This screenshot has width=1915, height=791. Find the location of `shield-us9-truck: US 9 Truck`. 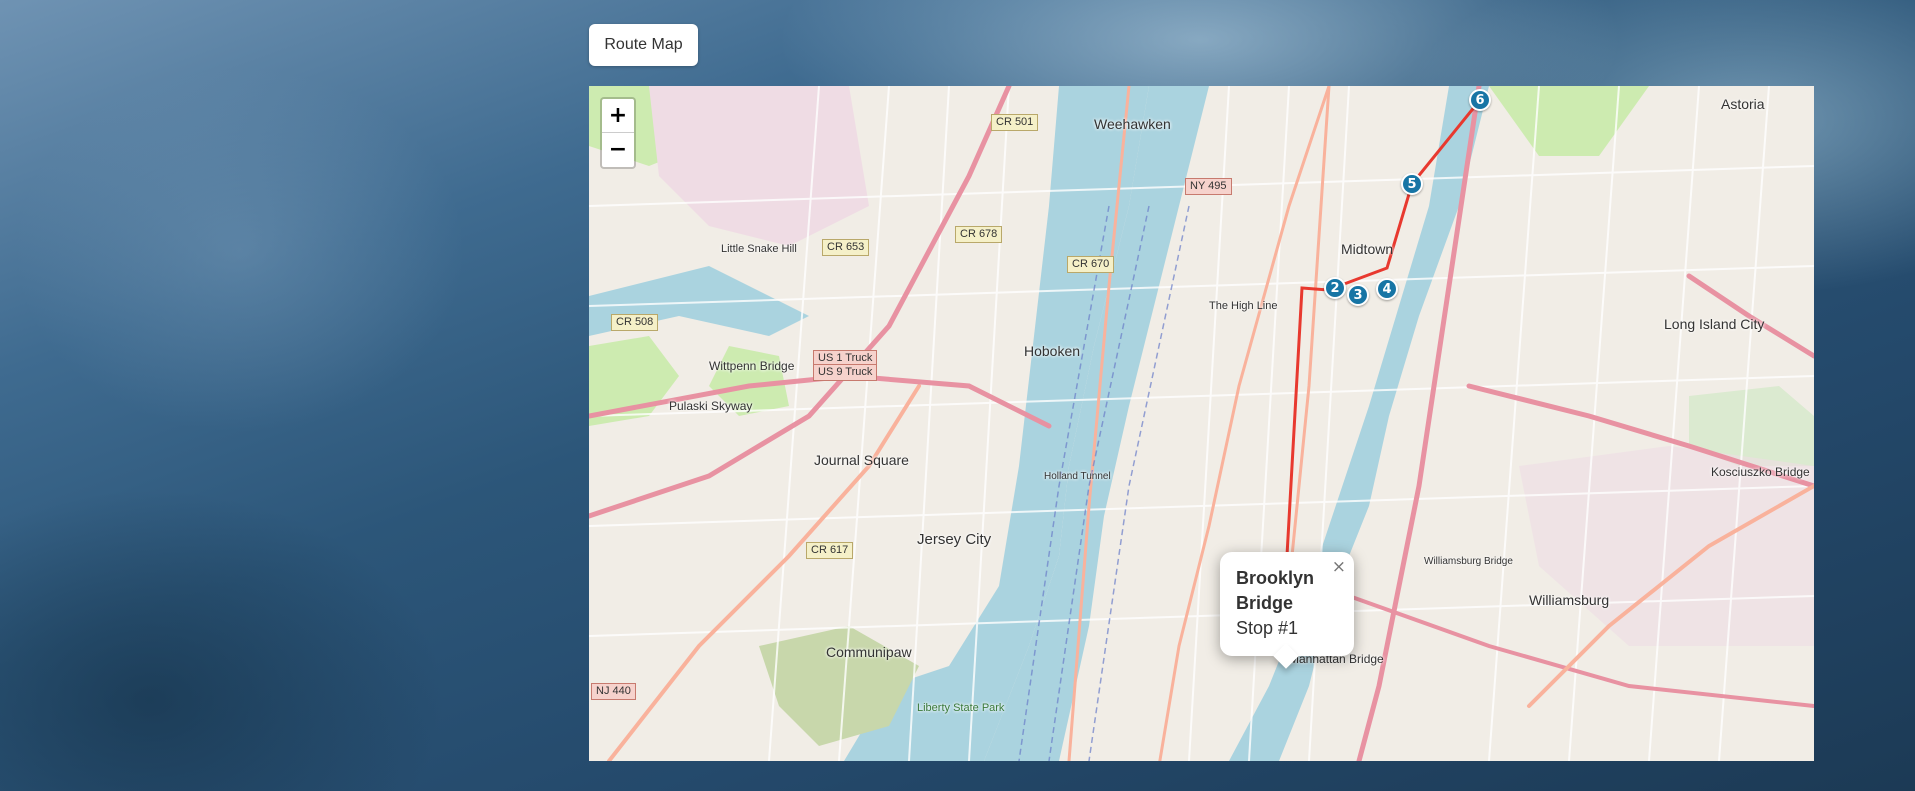

shield-us9-truck: US 9 Truck is located at coordinates (845, 372).